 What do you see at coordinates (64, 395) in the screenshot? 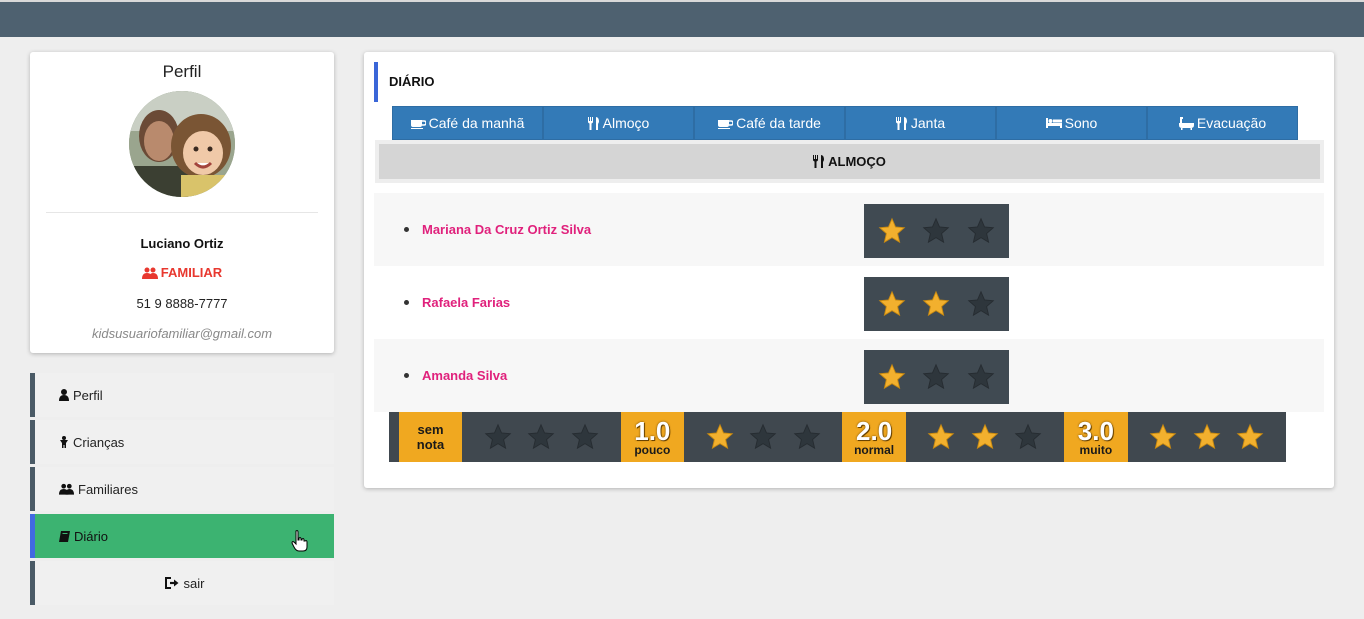
I see `user-icon` at bounding box center [64, 395].